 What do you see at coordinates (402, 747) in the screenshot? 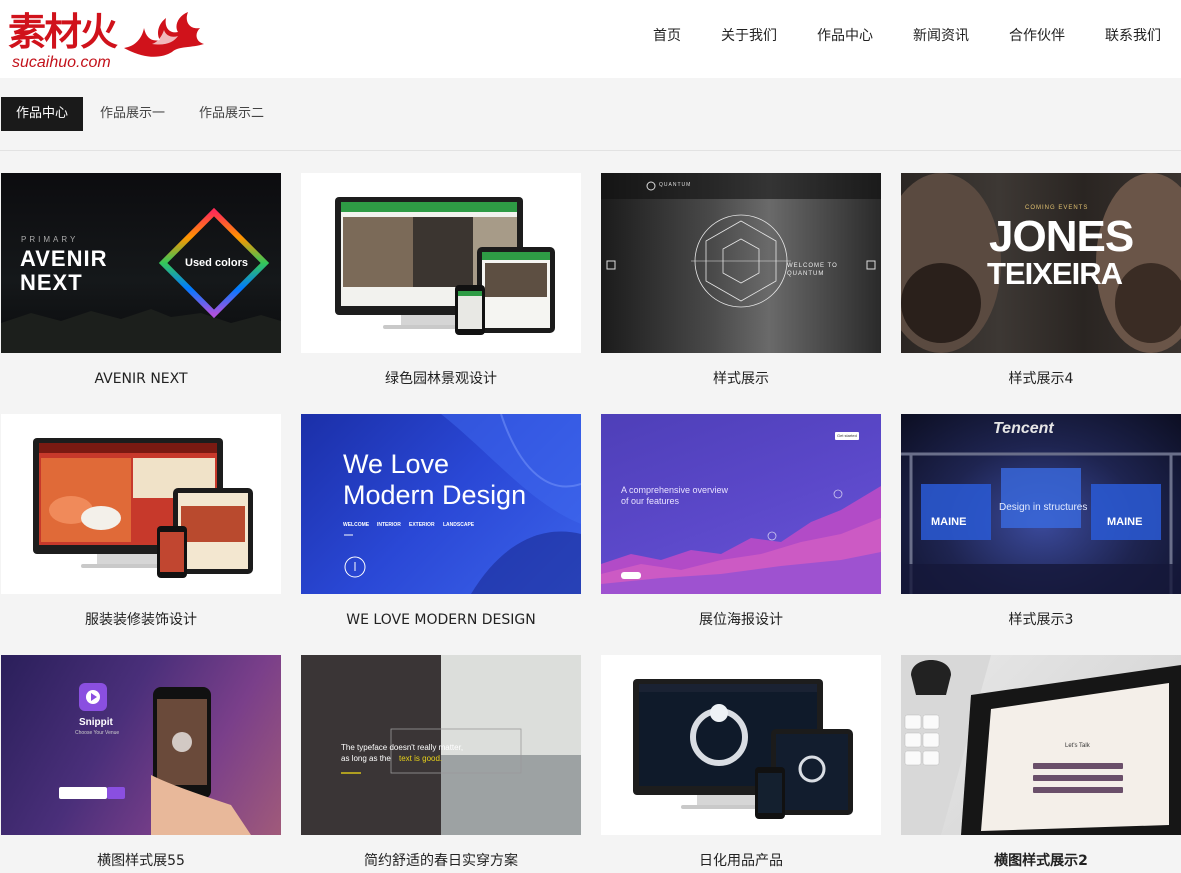
I see `thumb-line-1: The typeface doesn't really matter,` at bounding box center [402, 747].